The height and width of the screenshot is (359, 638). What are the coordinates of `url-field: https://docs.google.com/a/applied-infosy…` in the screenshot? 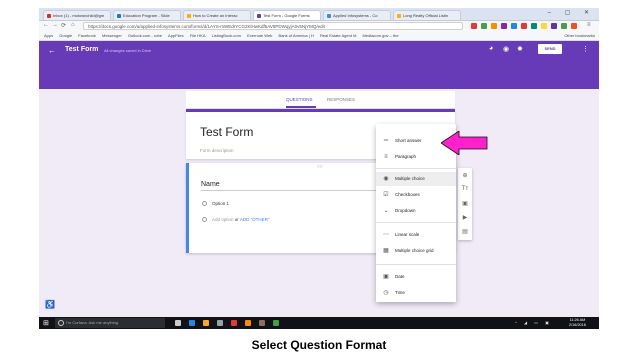 It's located at (273, 26).